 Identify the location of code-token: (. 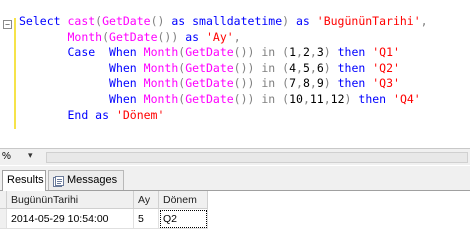
(106, 36).